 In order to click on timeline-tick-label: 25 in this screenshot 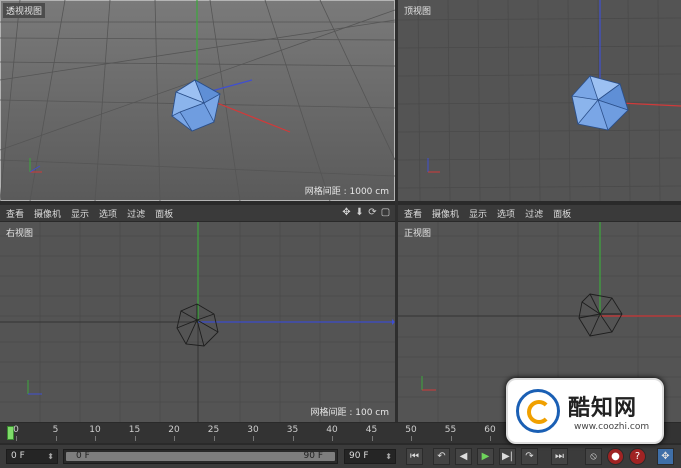, I will do `click(213, 430)`.